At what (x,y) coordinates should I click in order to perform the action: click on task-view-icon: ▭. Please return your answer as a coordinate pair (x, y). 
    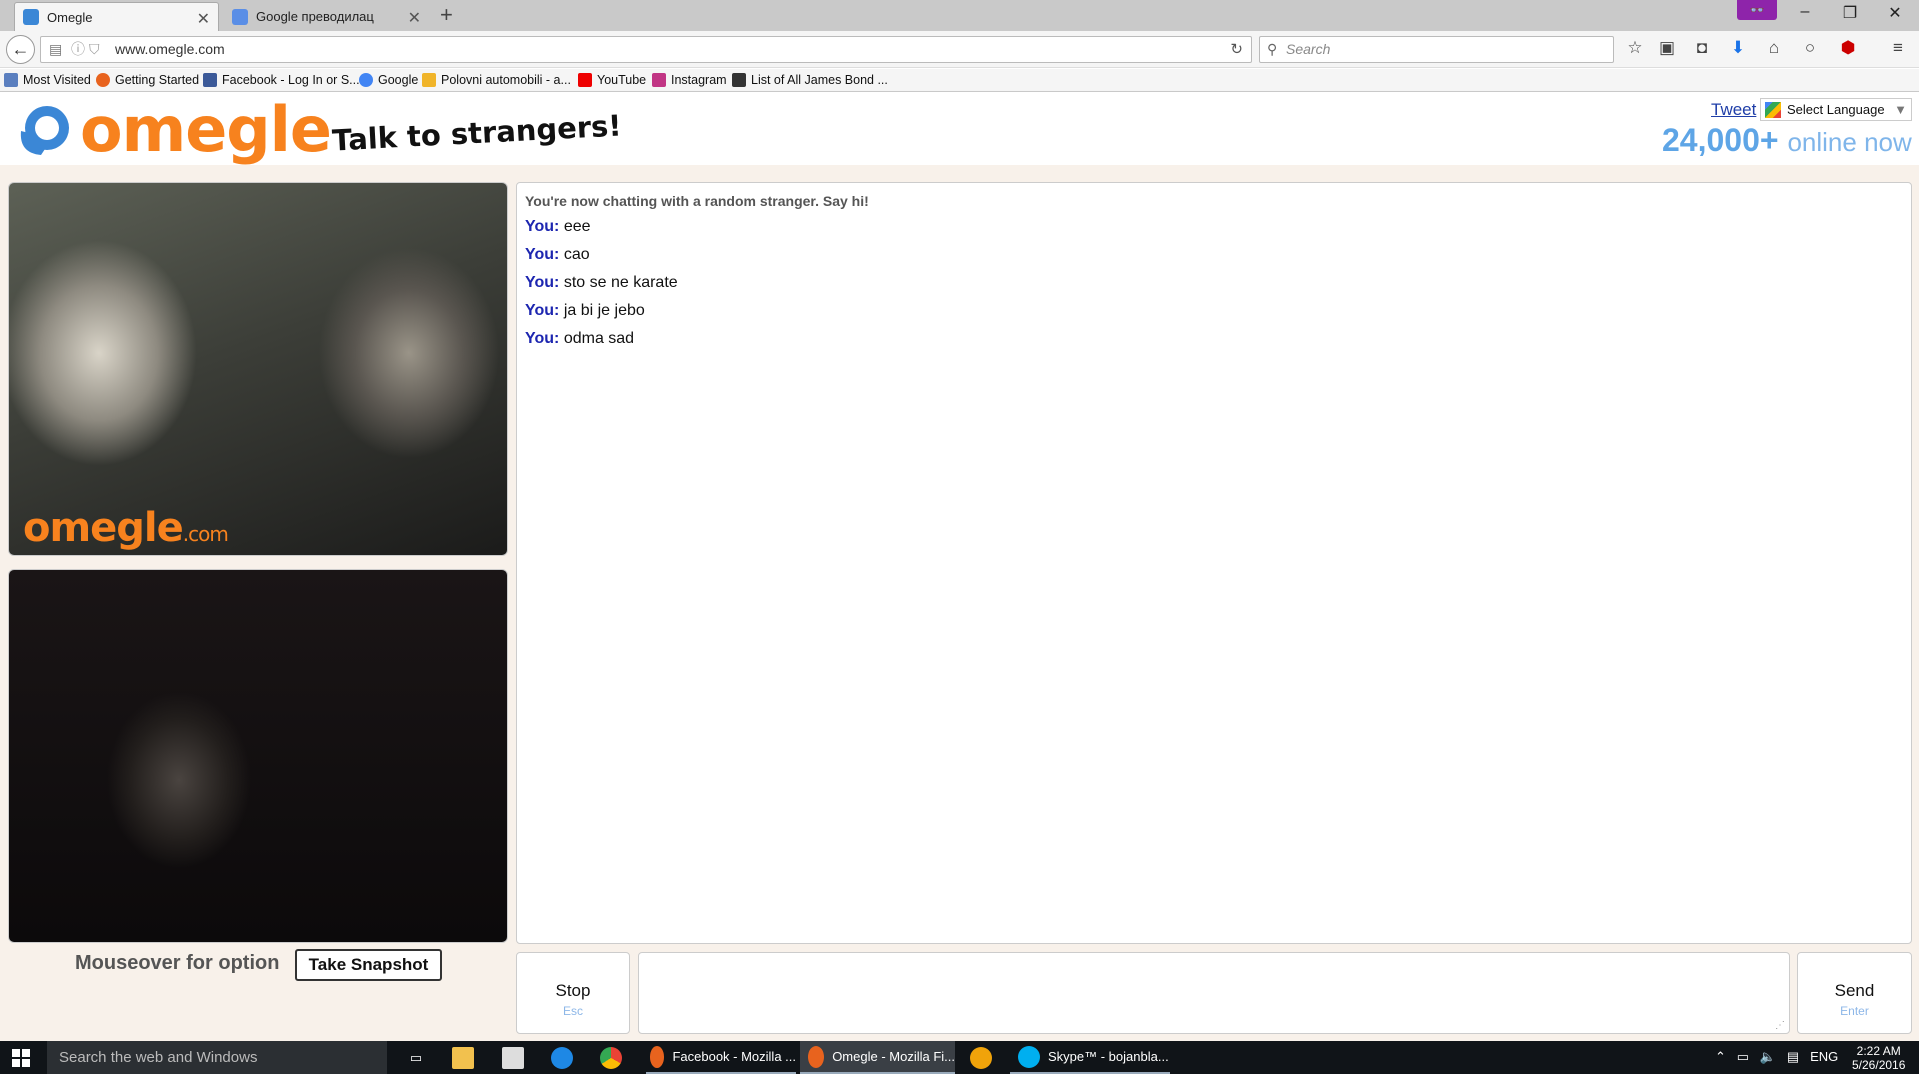
    Looking at the image, I should click on (416, 1057).